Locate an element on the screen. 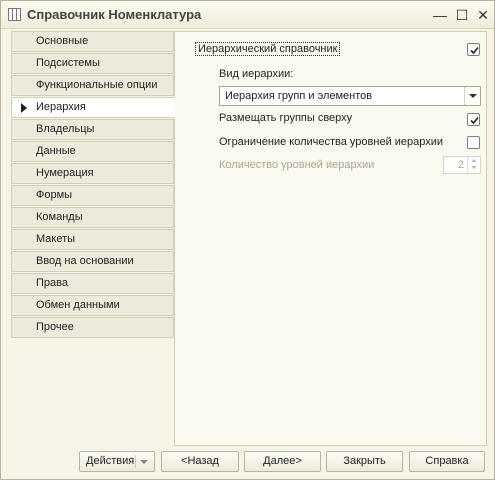 The image size is (495, 480). help-button: Справка is located at coordinates (447, 461).